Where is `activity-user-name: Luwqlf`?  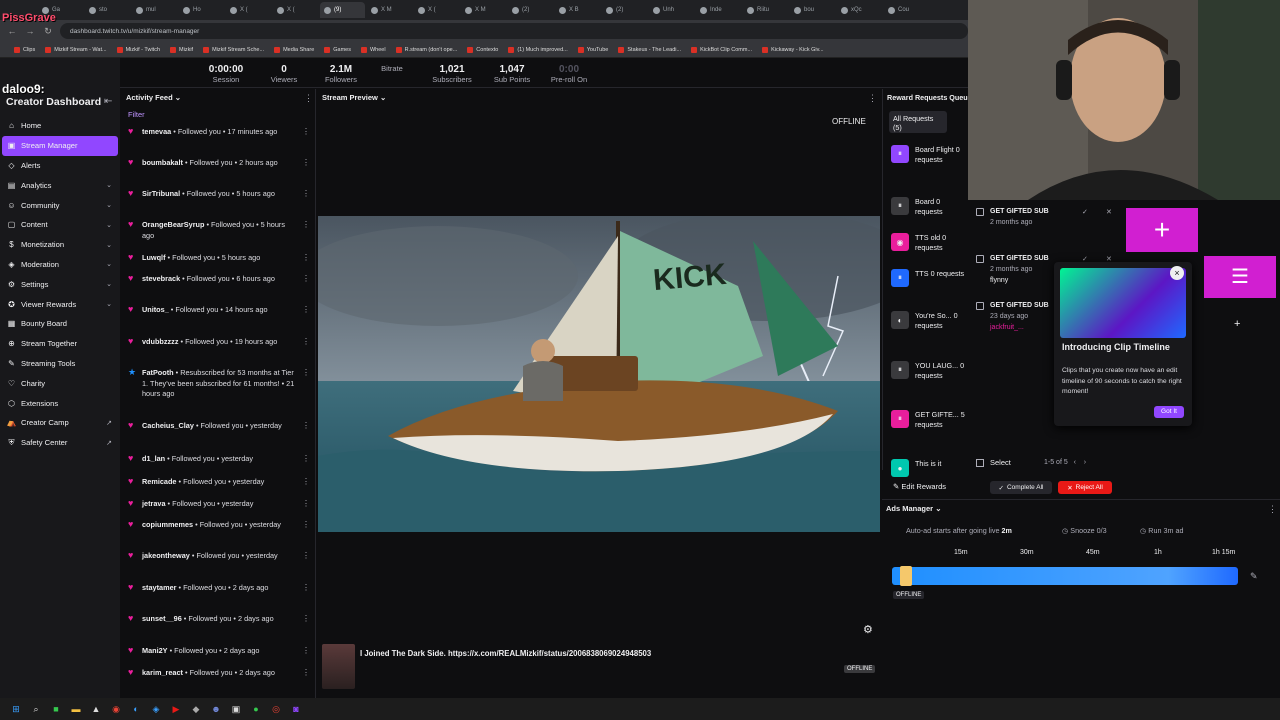
activity-user-name: Luwqlf is located at coordinates (154, 257).